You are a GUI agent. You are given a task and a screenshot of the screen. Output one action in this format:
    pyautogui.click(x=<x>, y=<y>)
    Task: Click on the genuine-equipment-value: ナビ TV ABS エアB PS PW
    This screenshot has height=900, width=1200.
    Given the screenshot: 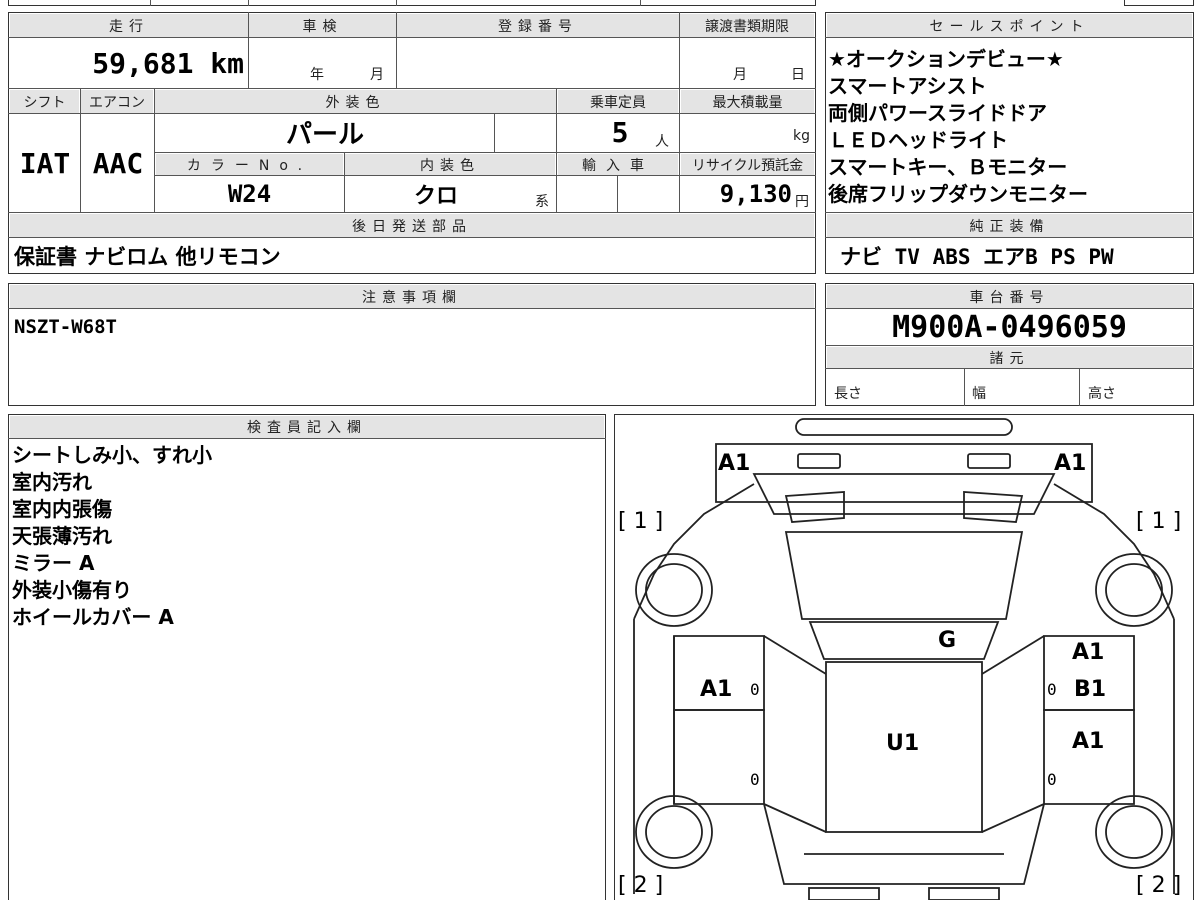 What is the action you would take?
    pyautogui.click(x=977, y=257)
    